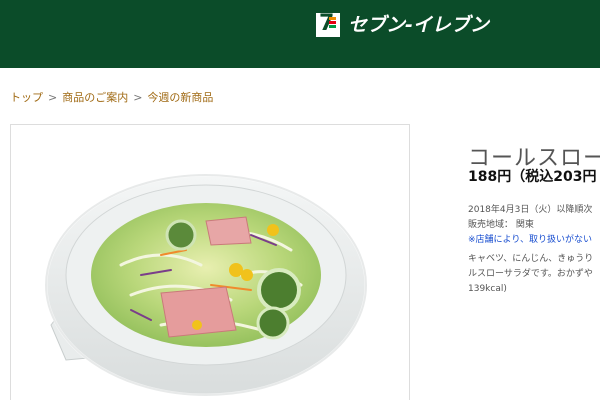  What do you see at coordinates (26, 97) in the screenshot?
I see `breadcrumb-top: トップ` at bounding box center [26, 97].